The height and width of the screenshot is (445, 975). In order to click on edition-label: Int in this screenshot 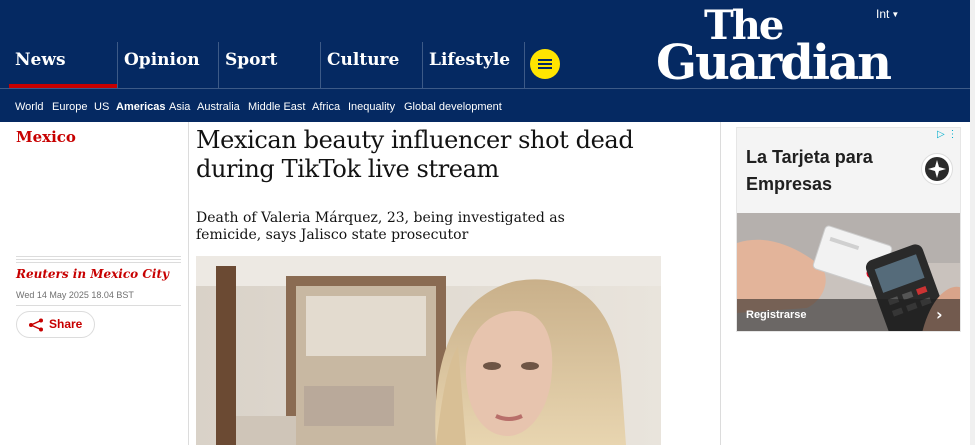, I will do `click(883, 14)`.